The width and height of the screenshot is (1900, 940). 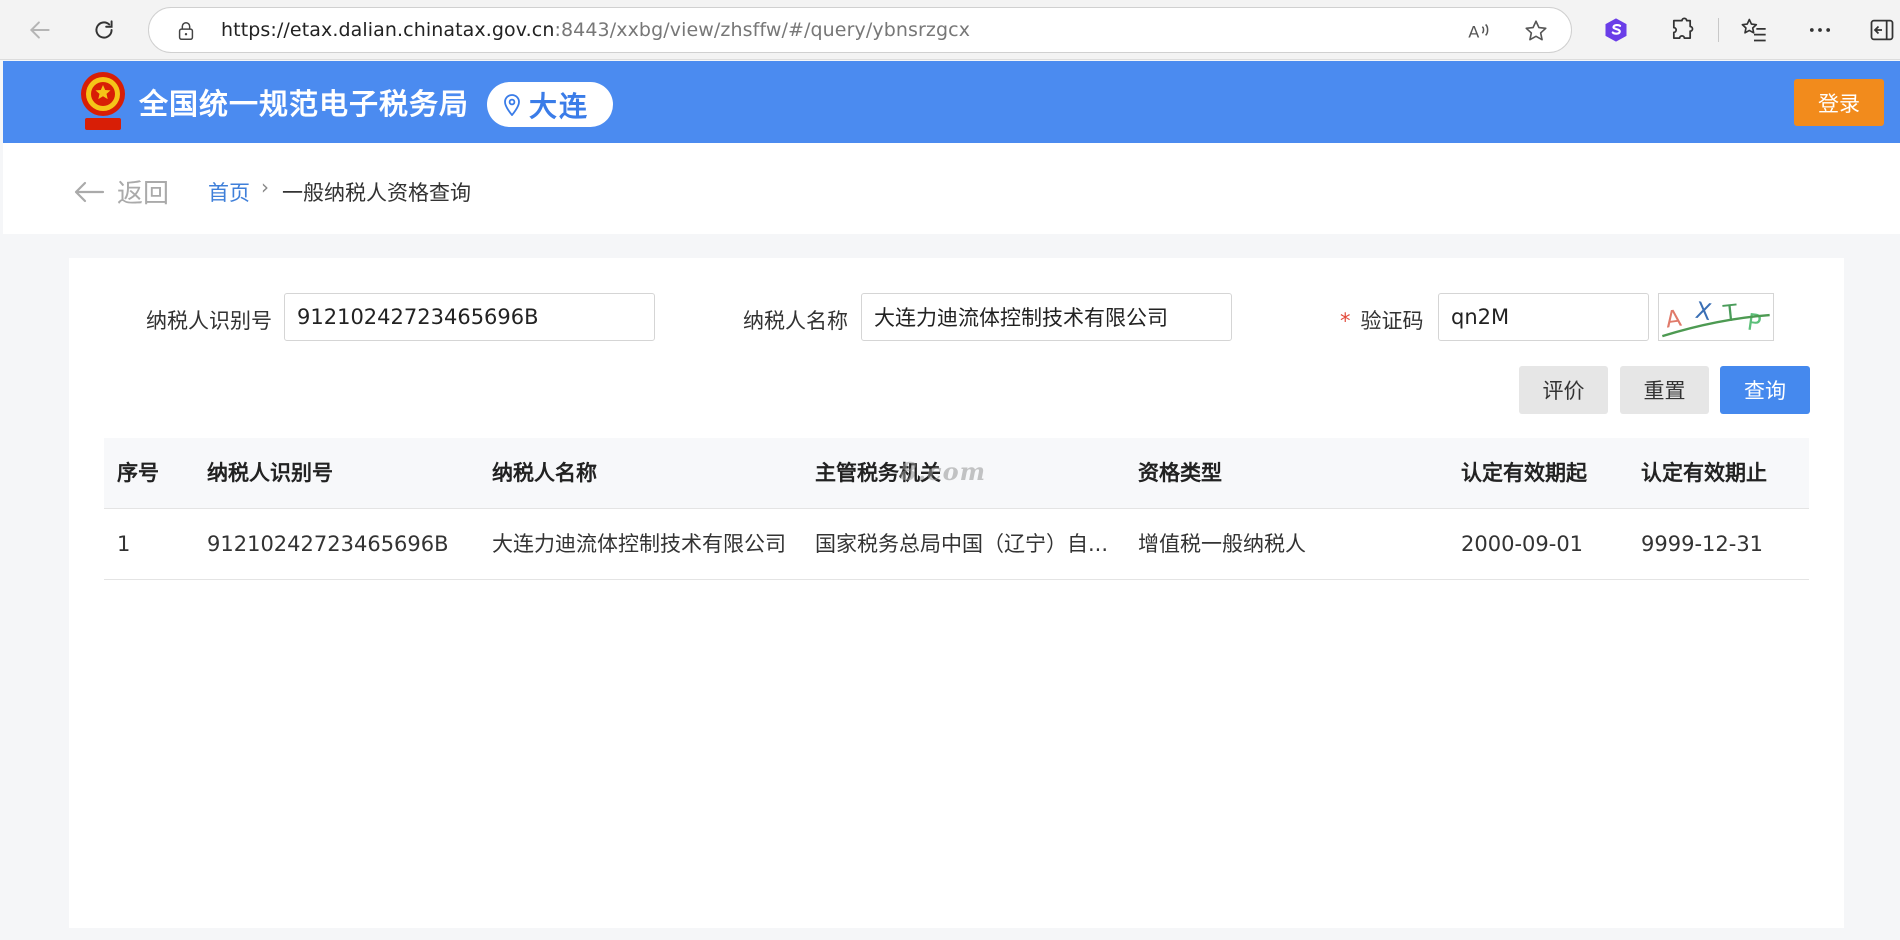 What do you see at coordinates (1616, 30) in the screenshot?
I see `extension-s-icon` at bounding box center [1616, 30].